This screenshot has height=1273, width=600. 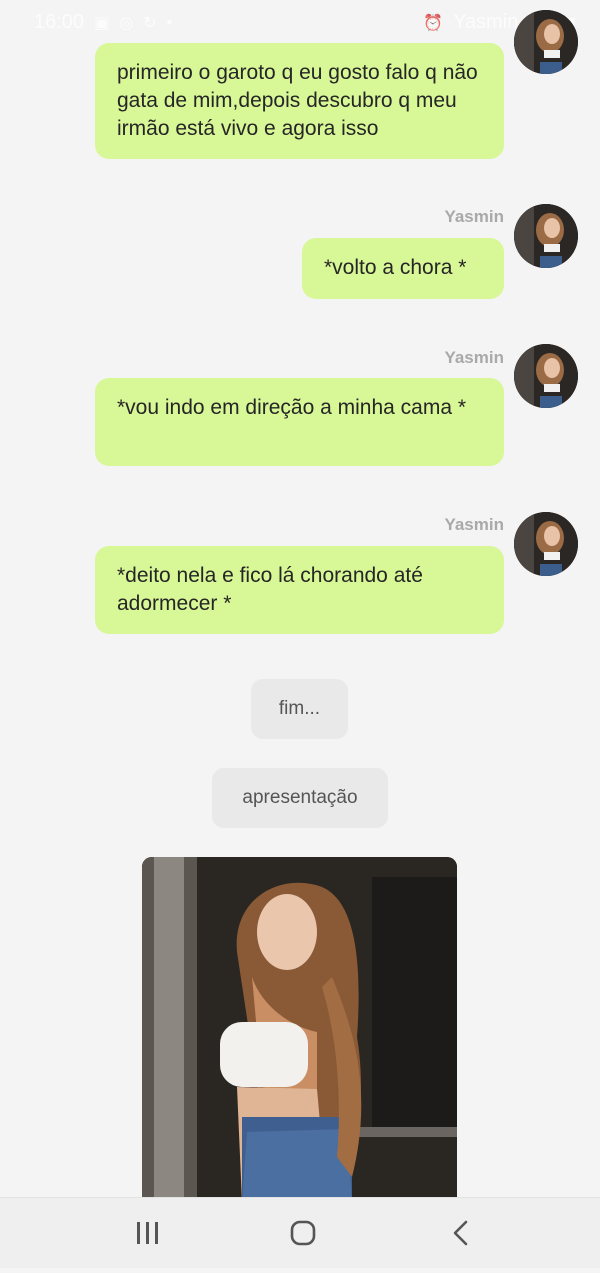 What do you see at coordinates (486, 22) in the screenshot?
I see `status-carrier: Yasmin` at bounding box center [486, 22].